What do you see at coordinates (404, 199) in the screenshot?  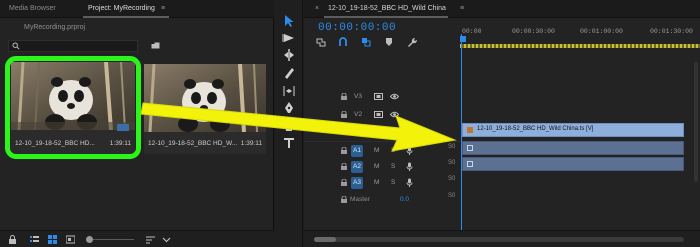 I see `master-volume-value: 0.0` at bounding box center [404, 199].